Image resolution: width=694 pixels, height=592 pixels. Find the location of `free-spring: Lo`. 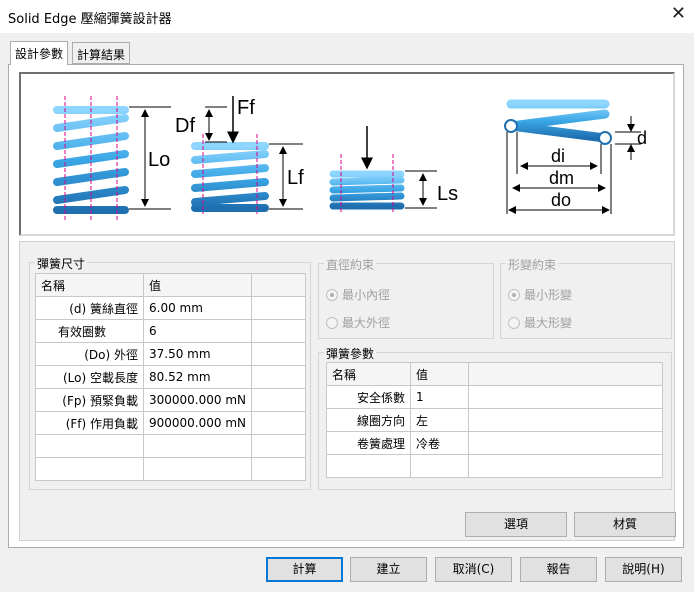

free-spring: Lo is located at coordinates (112, 158).